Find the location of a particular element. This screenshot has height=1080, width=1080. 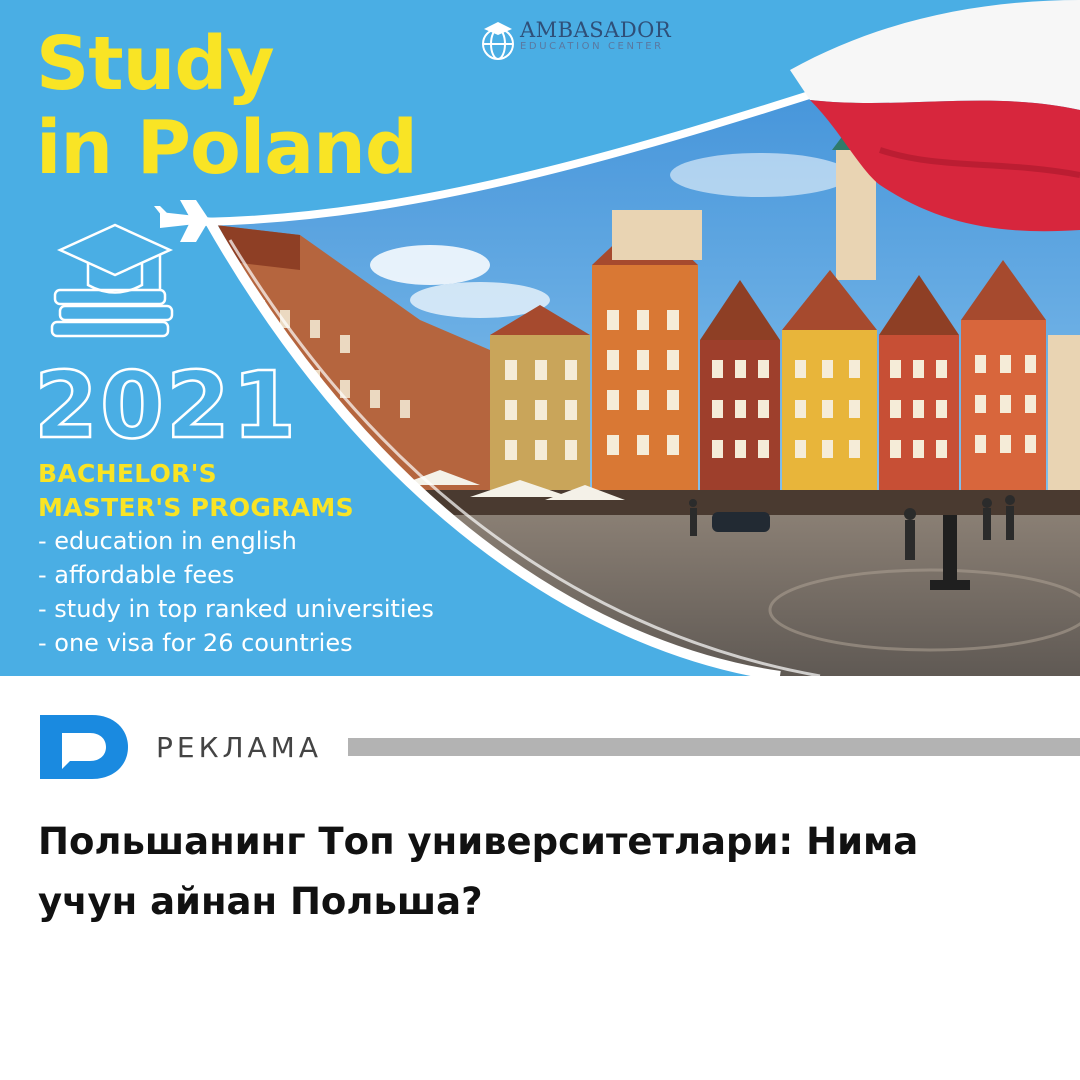

programs-heading: BACHELOR'S MASTER'S PROGRAMS is located at coordinates (196, 491).